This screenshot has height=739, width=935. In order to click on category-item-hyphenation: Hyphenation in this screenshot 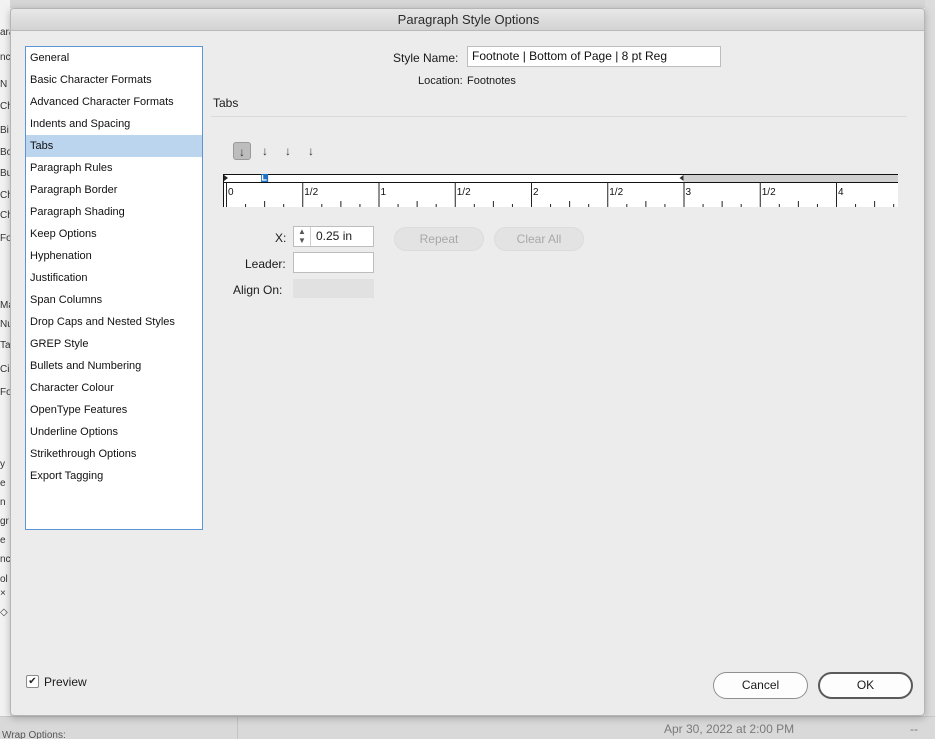, I will do `click(114, 256)`.